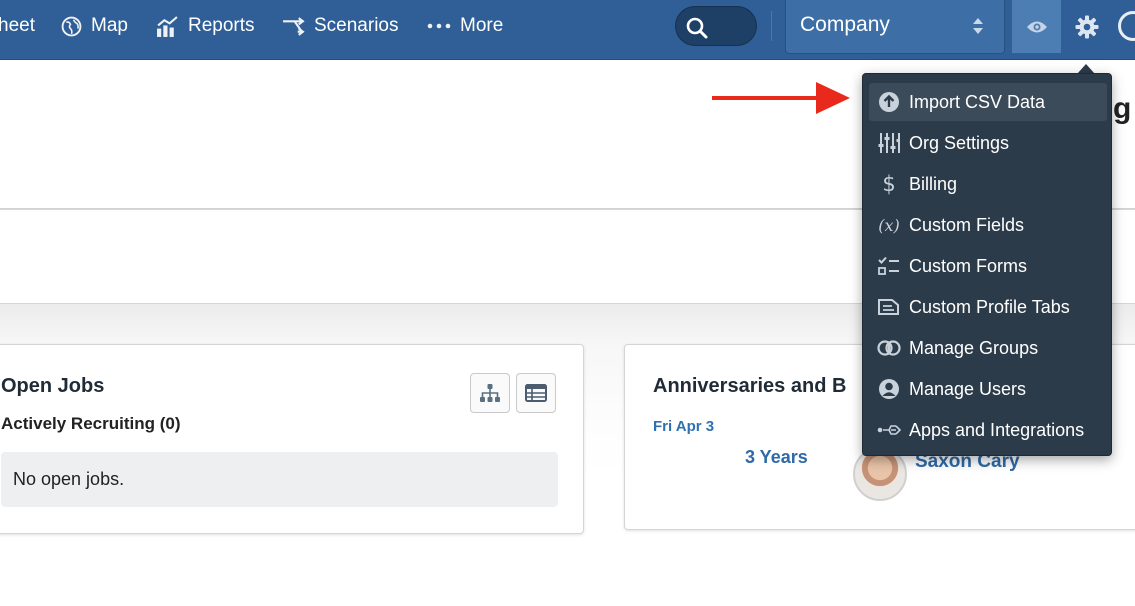 Image resolution: width=1135 pixels, height=606 pixels. What do you see at coordinates (482, 25) in the screenshot?
I see `nav-item-label: More` at bounding box center [482, 25].